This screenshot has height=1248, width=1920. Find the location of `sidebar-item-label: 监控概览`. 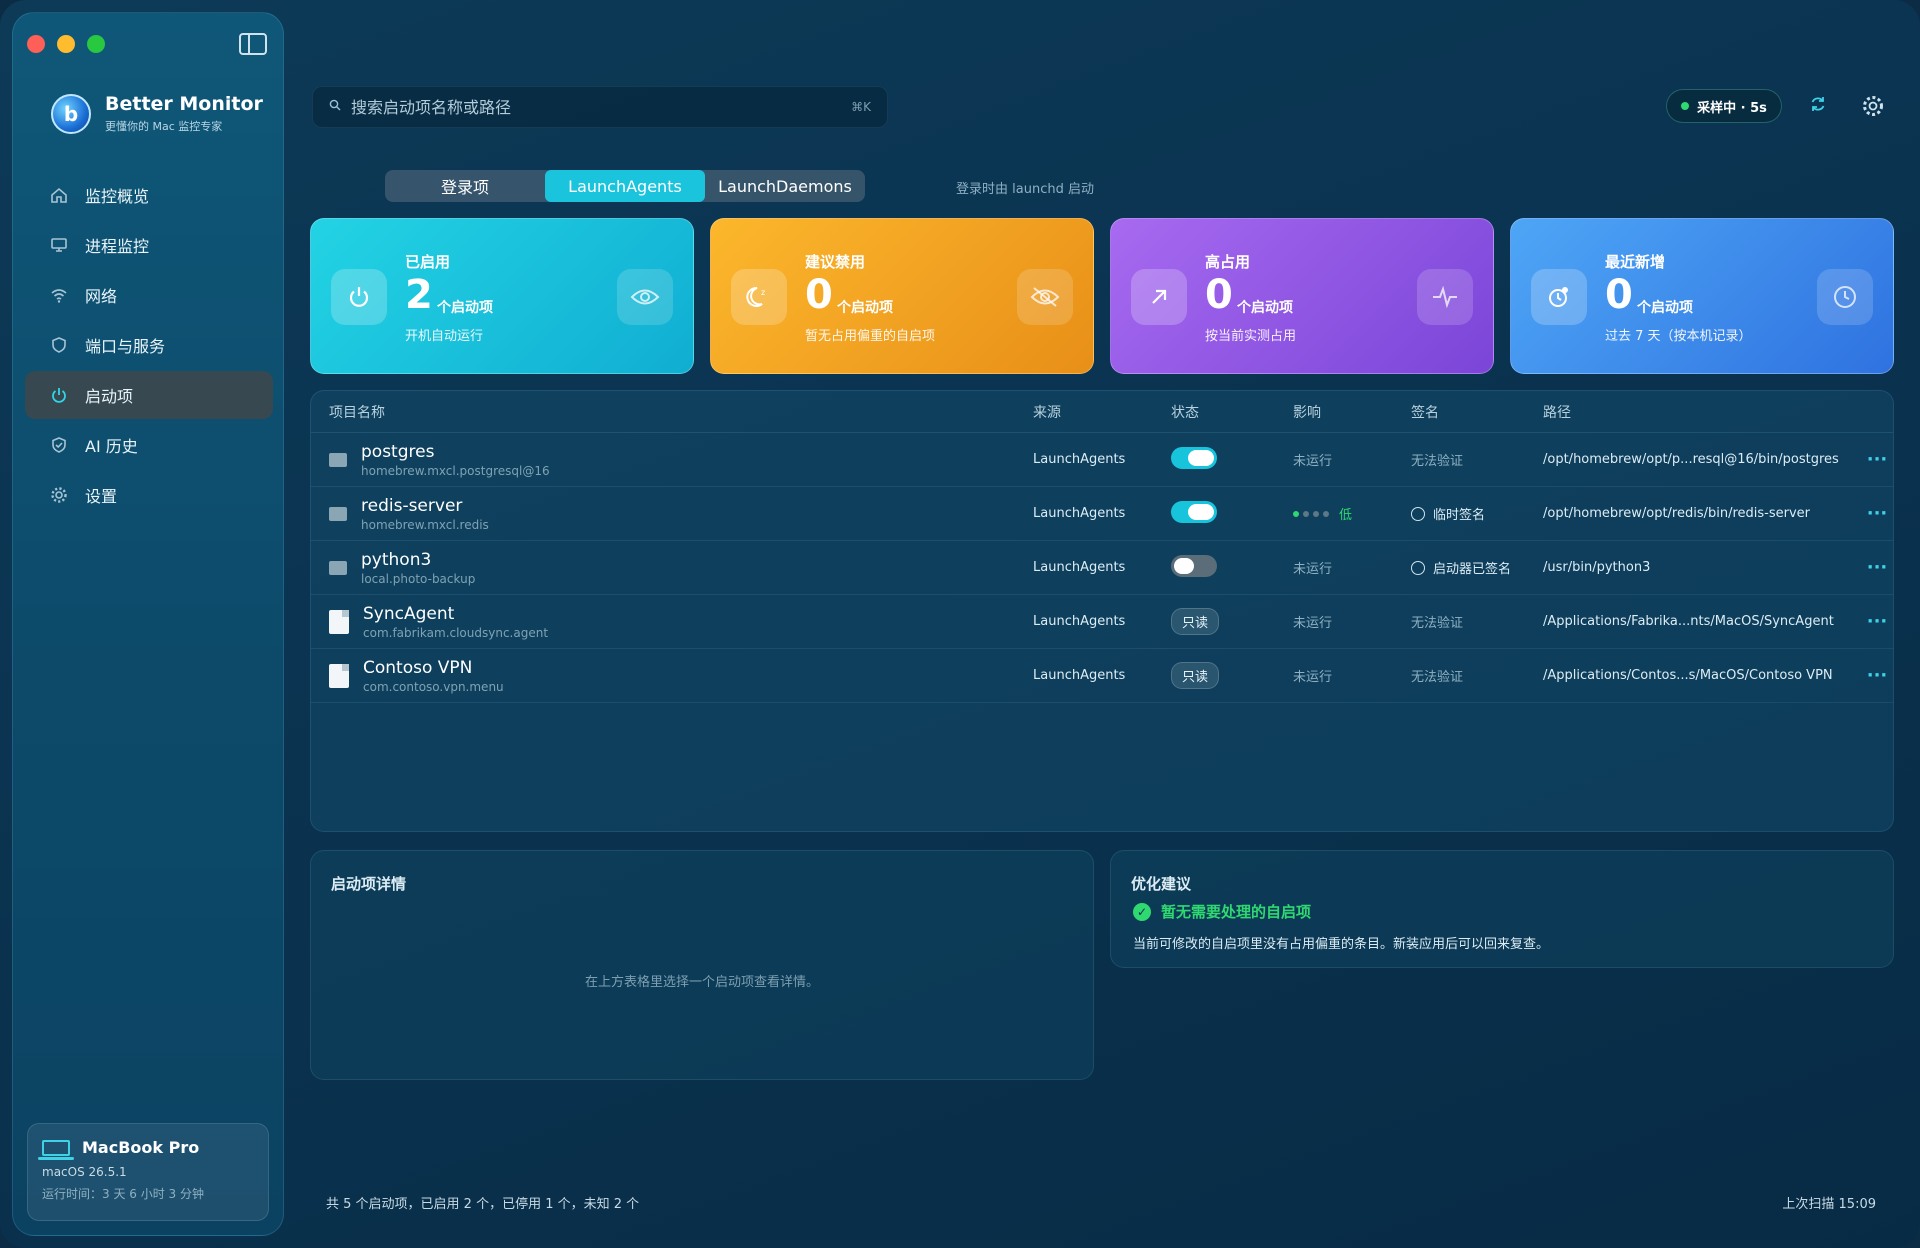

sidebar-item-label: 监控概览 is located at coordinates (117, 196).